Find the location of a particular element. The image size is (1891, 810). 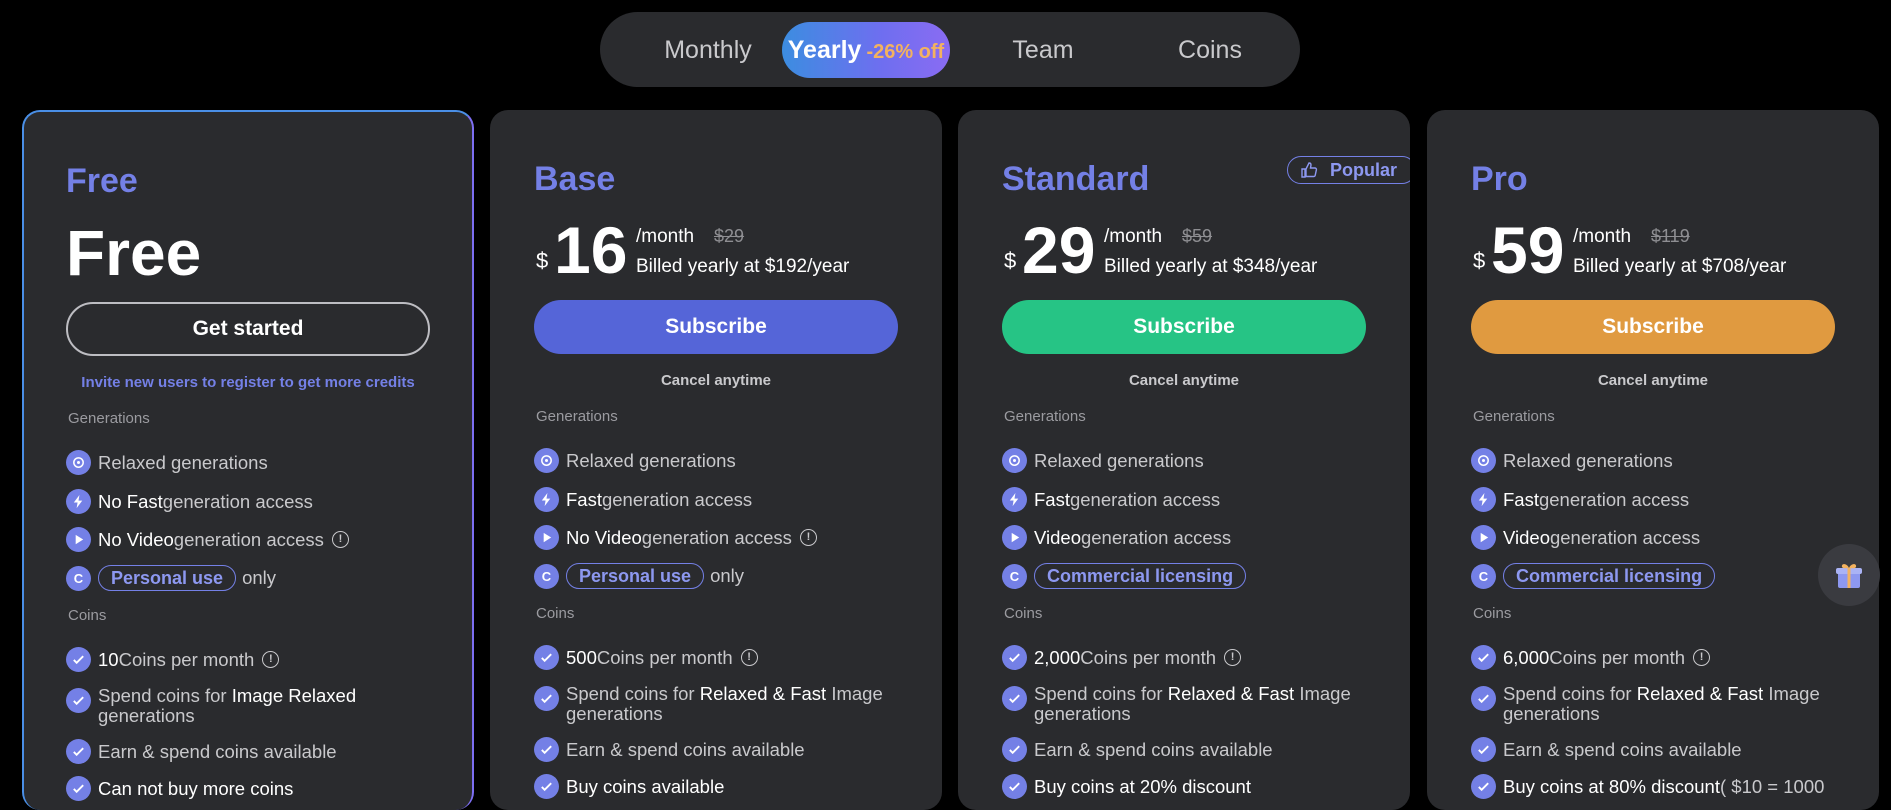

original-price: $59 is located at coordinates (1197, 236).